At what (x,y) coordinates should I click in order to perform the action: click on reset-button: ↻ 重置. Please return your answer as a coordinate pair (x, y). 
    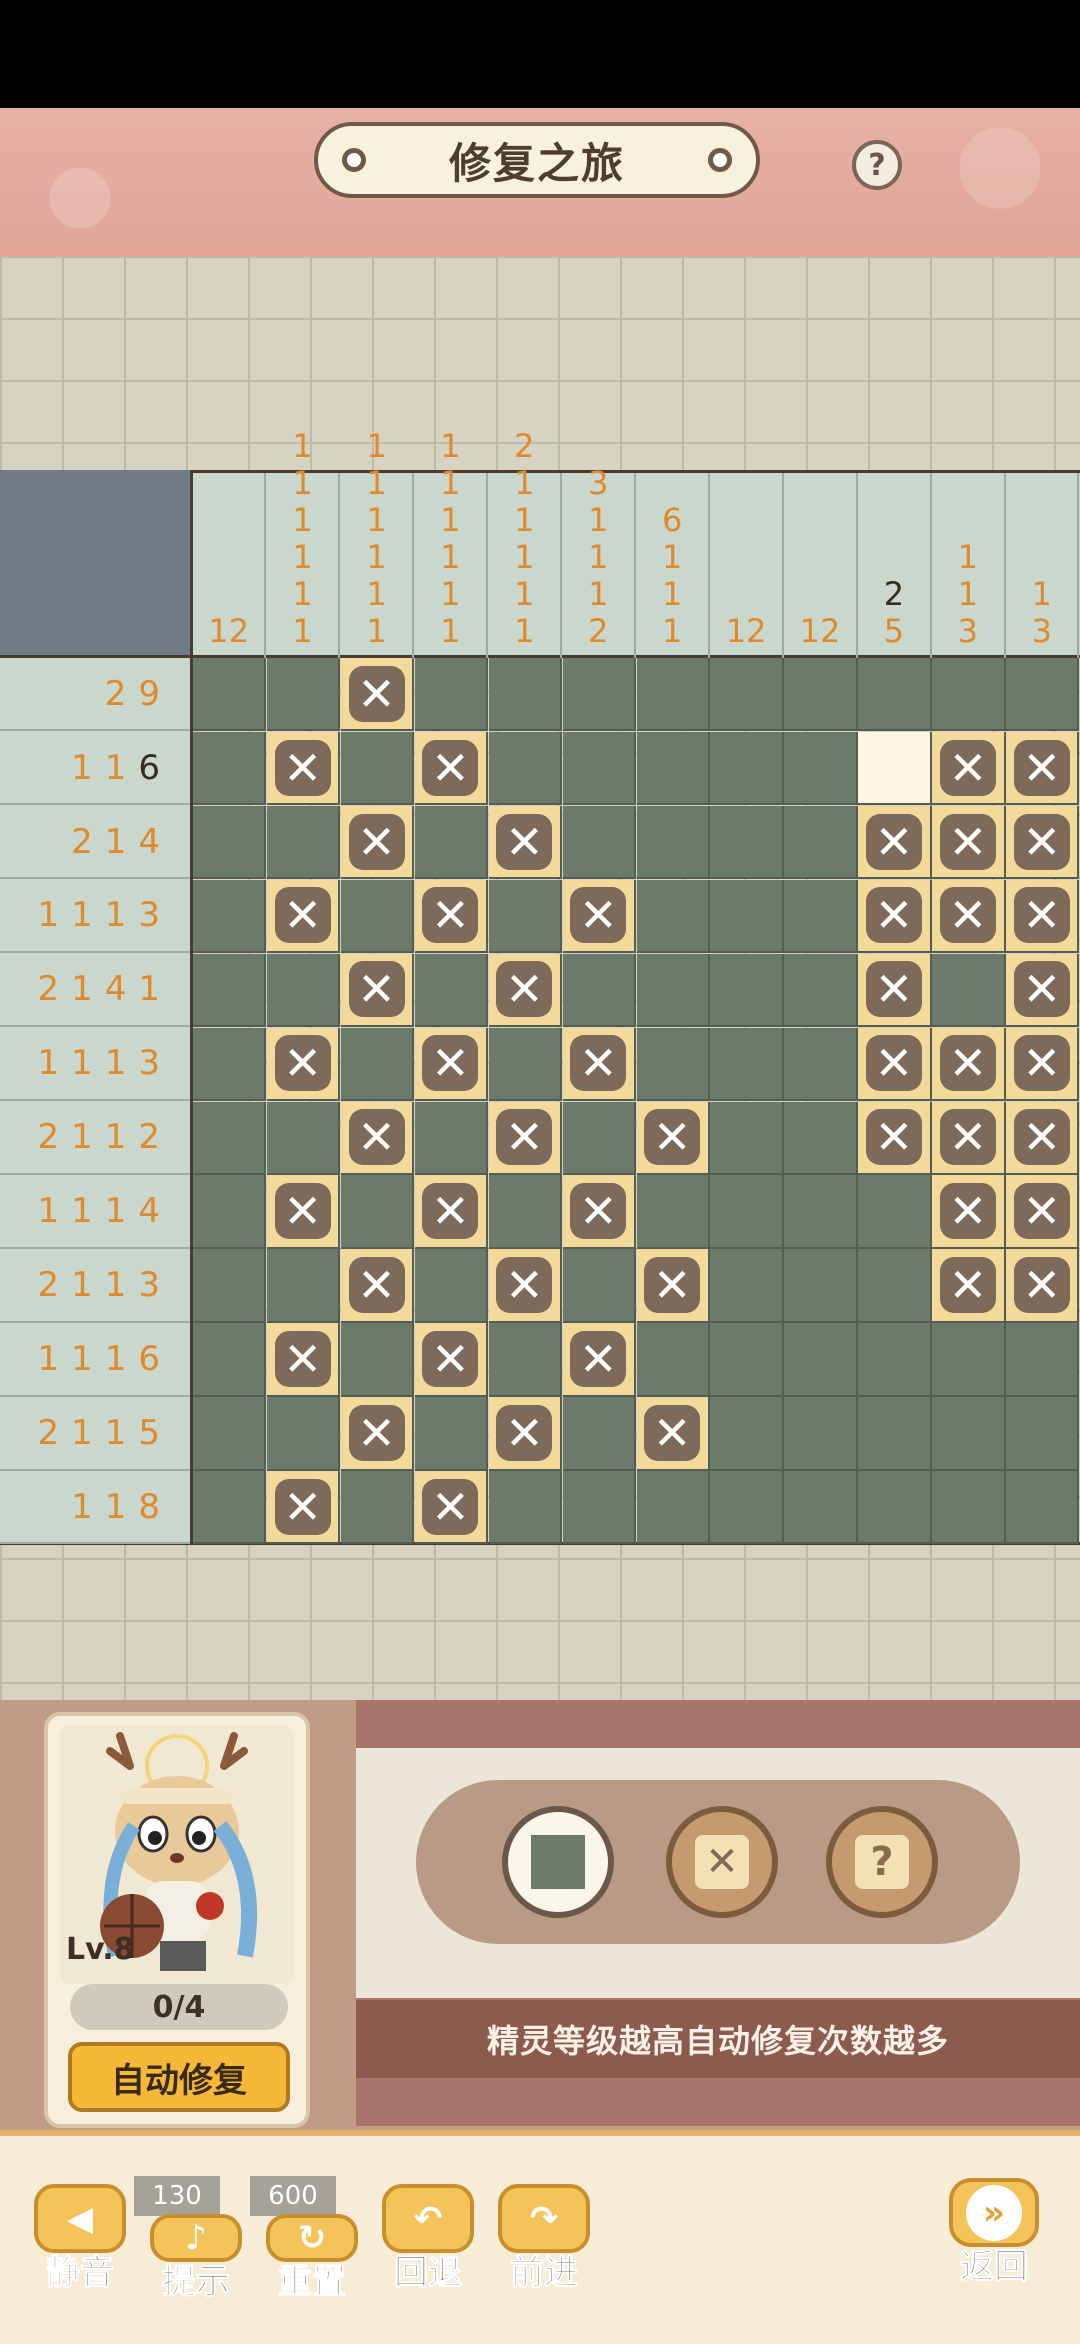
    Looking at the image, I should click on (312, 2243).